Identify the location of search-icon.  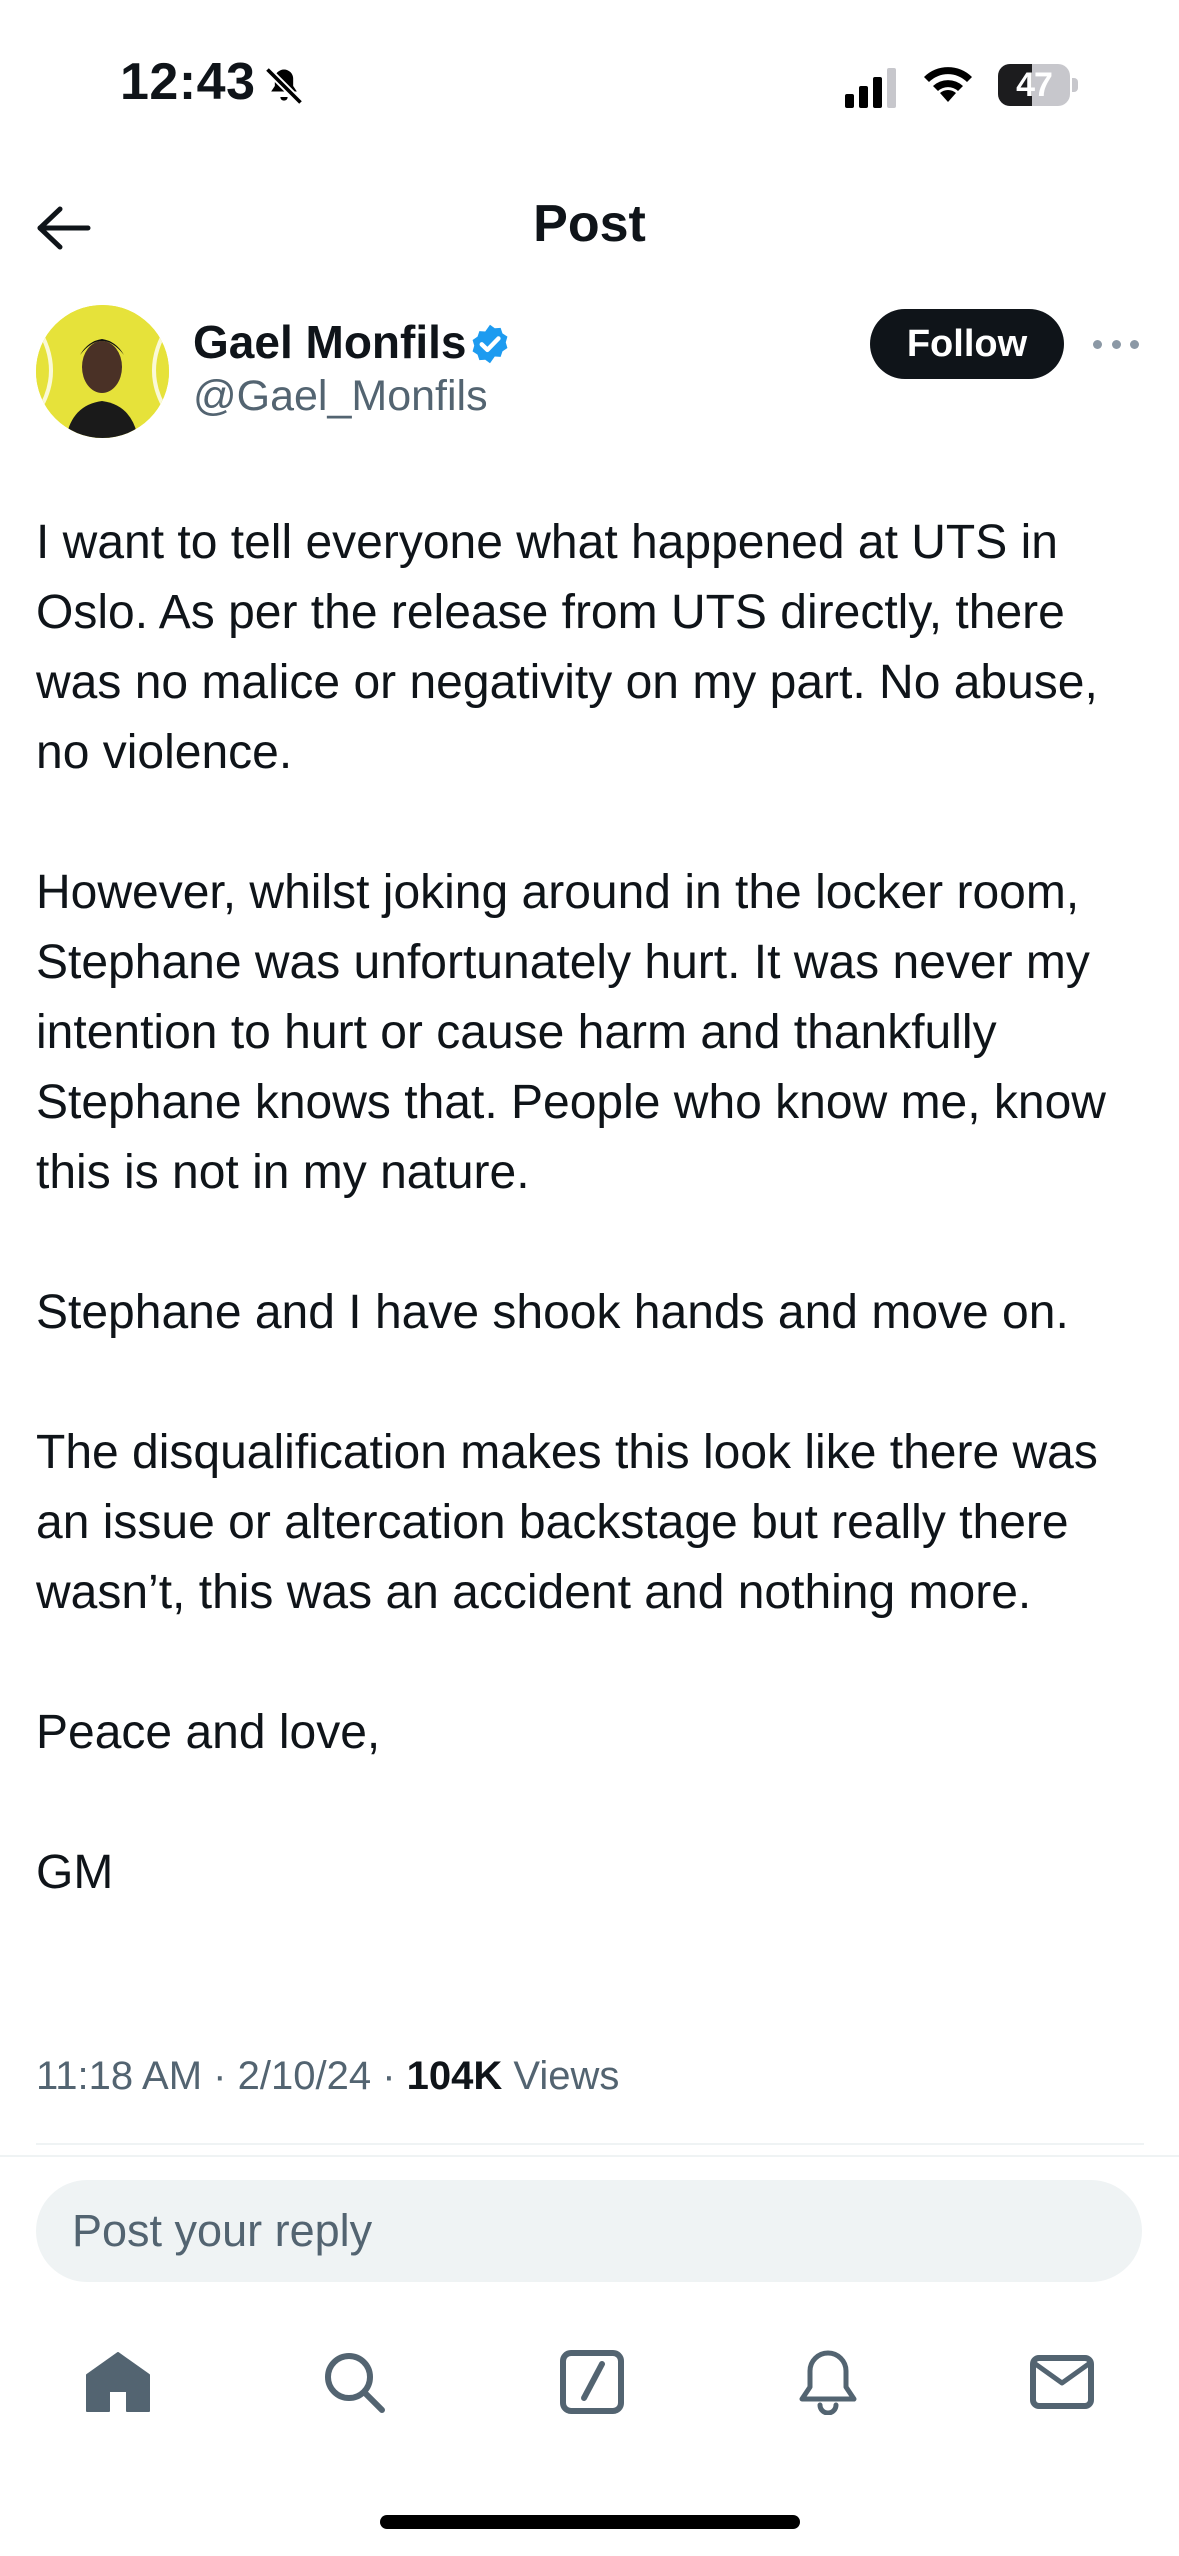
(355, 2383).